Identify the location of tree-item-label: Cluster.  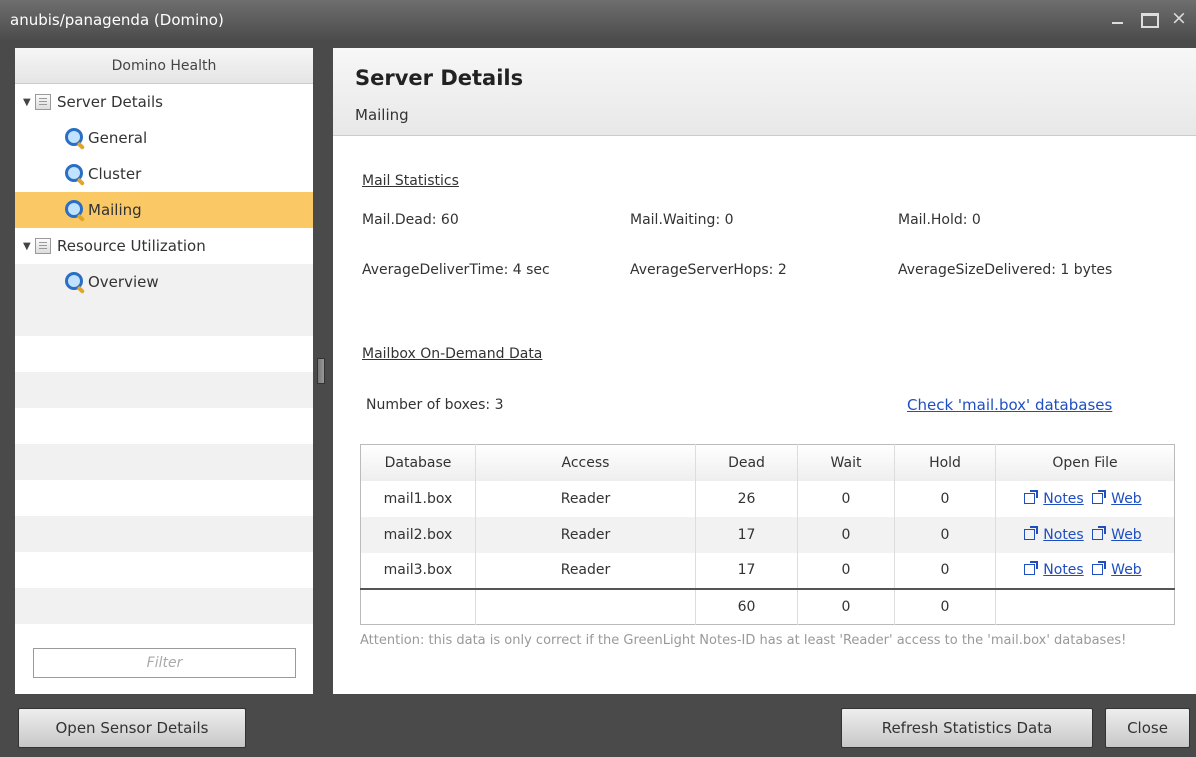
(115, 174).